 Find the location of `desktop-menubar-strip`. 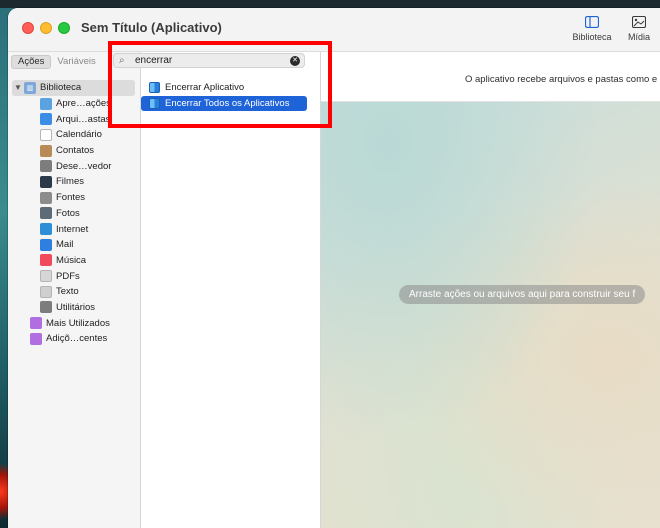

desktop-menubar-strip is located at coordinates (330, 4).